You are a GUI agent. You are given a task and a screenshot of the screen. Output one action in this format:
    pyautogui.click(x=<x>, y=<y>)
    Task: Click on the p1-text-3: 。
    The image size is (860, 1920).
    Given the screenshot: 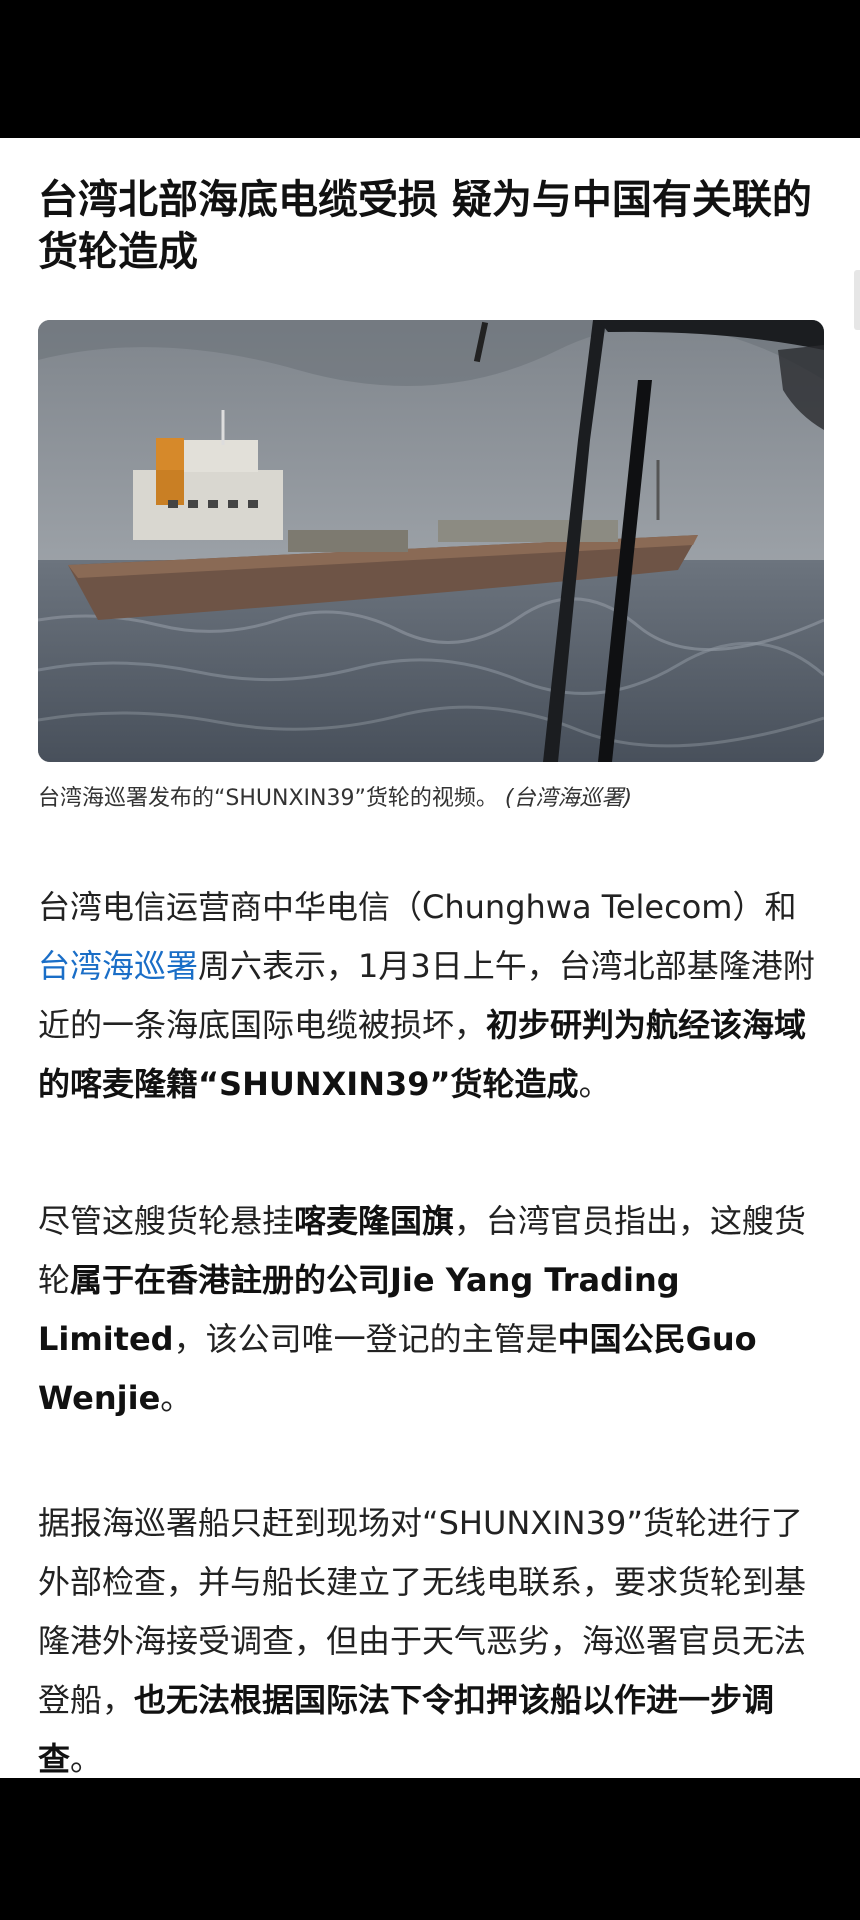 What is the action you would take?
    pyautogui.click(x=594, y=1084)
    